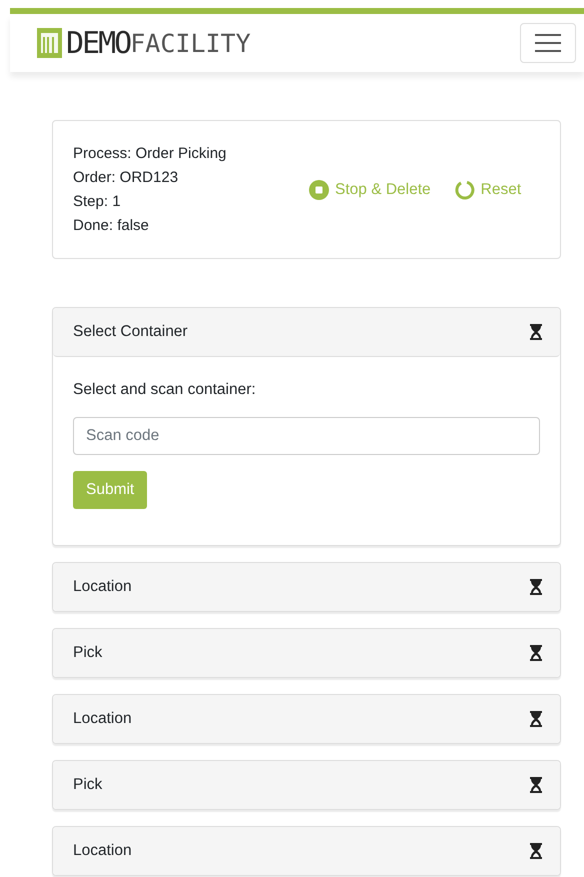  Describe the element at coordinates (319, 190) in the screenshot. I see `stop-icon` at that location.